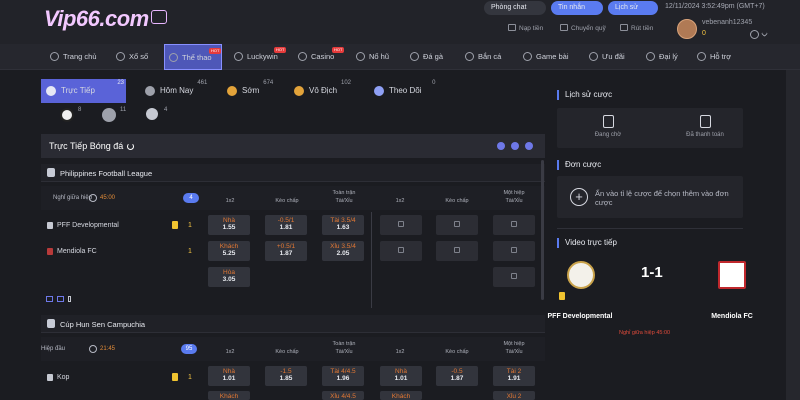  What do you see at coordinates (426, 57) in the screenshot?
I see `nav-item-cockfight: Đá gà` at bounding box center [426, 57].